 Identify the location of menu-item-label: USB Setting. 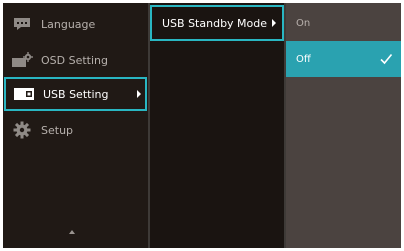
(76, 94).